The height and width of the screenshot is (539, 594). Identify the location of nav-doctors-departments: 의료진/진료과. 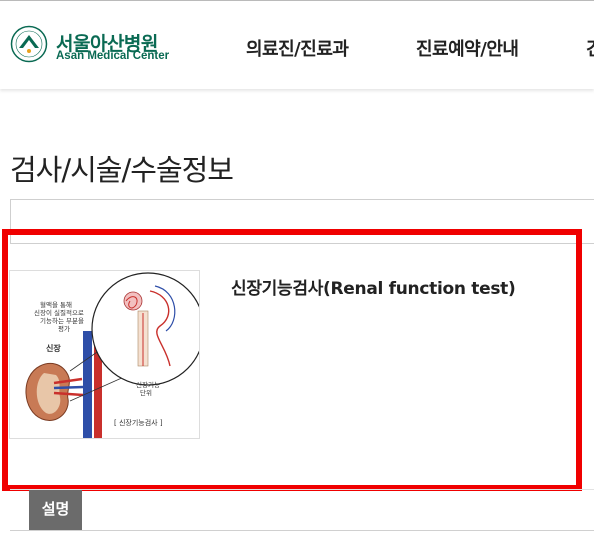
(297, 48).